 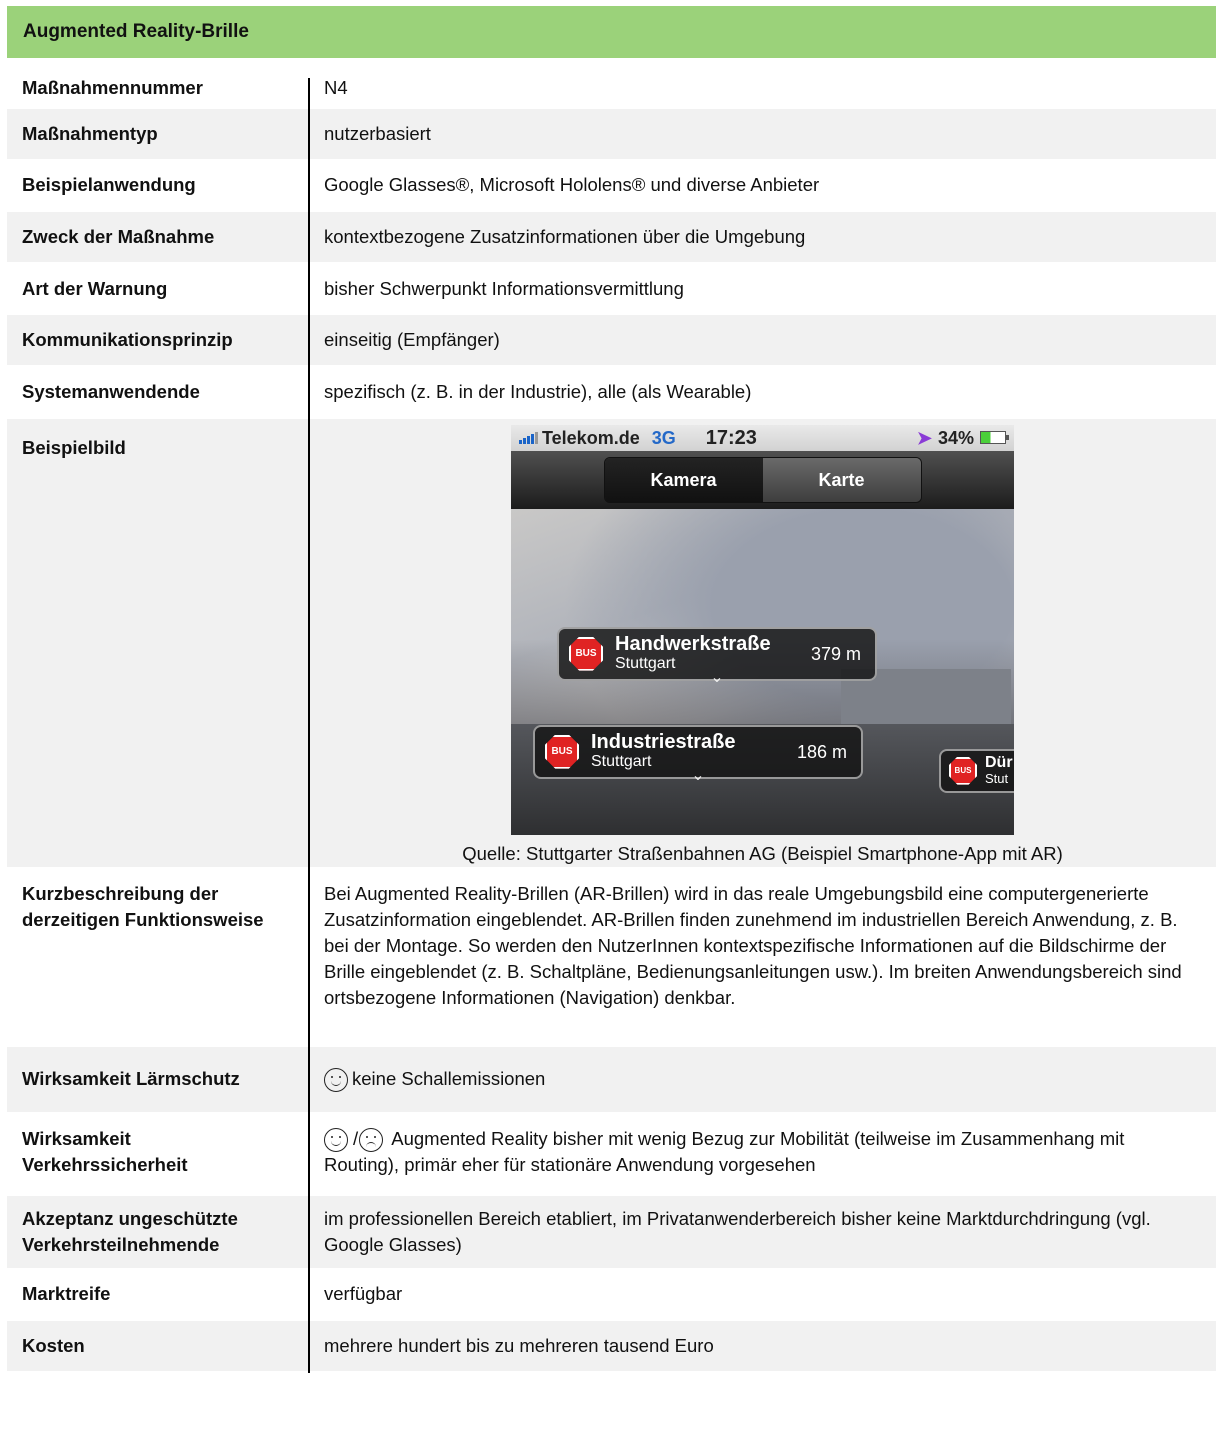 I want to click on row-label: Kosten, so click(x=53, y=1345).